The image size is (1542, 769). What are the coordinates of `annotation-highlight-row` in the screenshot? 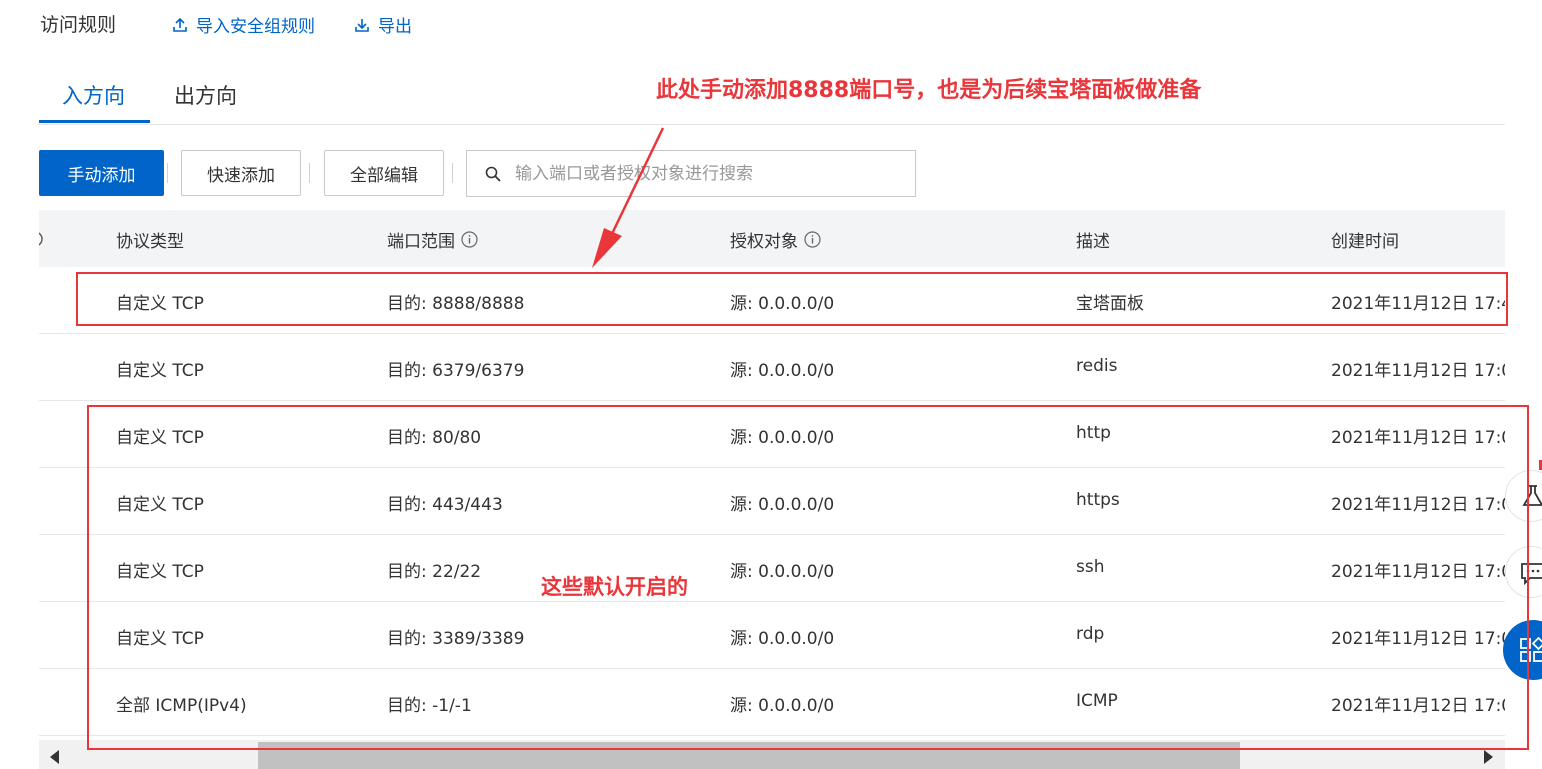 It's located at (792, 299).